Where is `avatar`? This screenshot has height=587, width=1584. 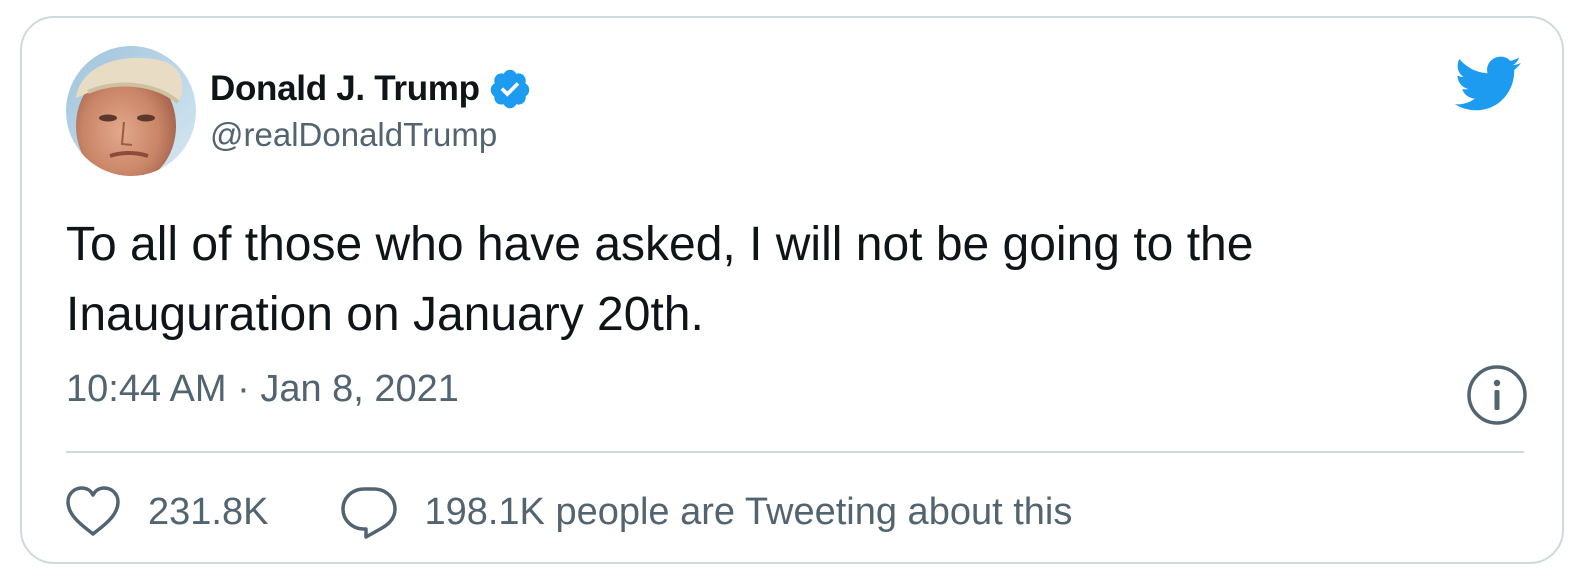 avatar is located at coordinates (131, 111).